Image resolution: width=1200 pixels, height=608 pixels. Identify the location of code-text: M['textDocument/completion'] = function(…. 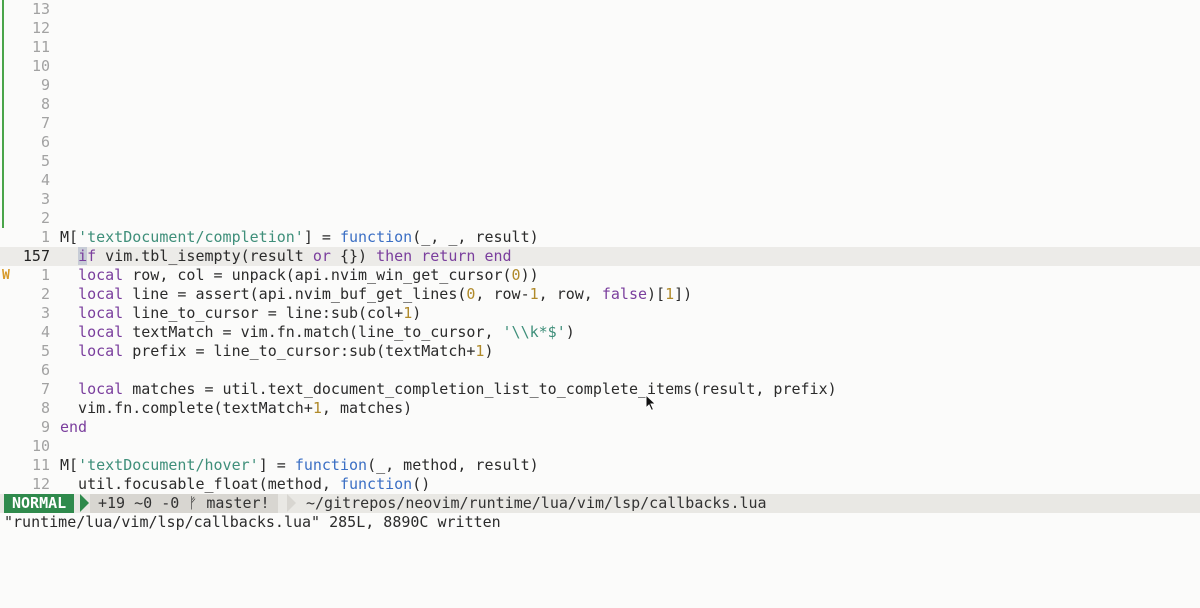
(299, 237).